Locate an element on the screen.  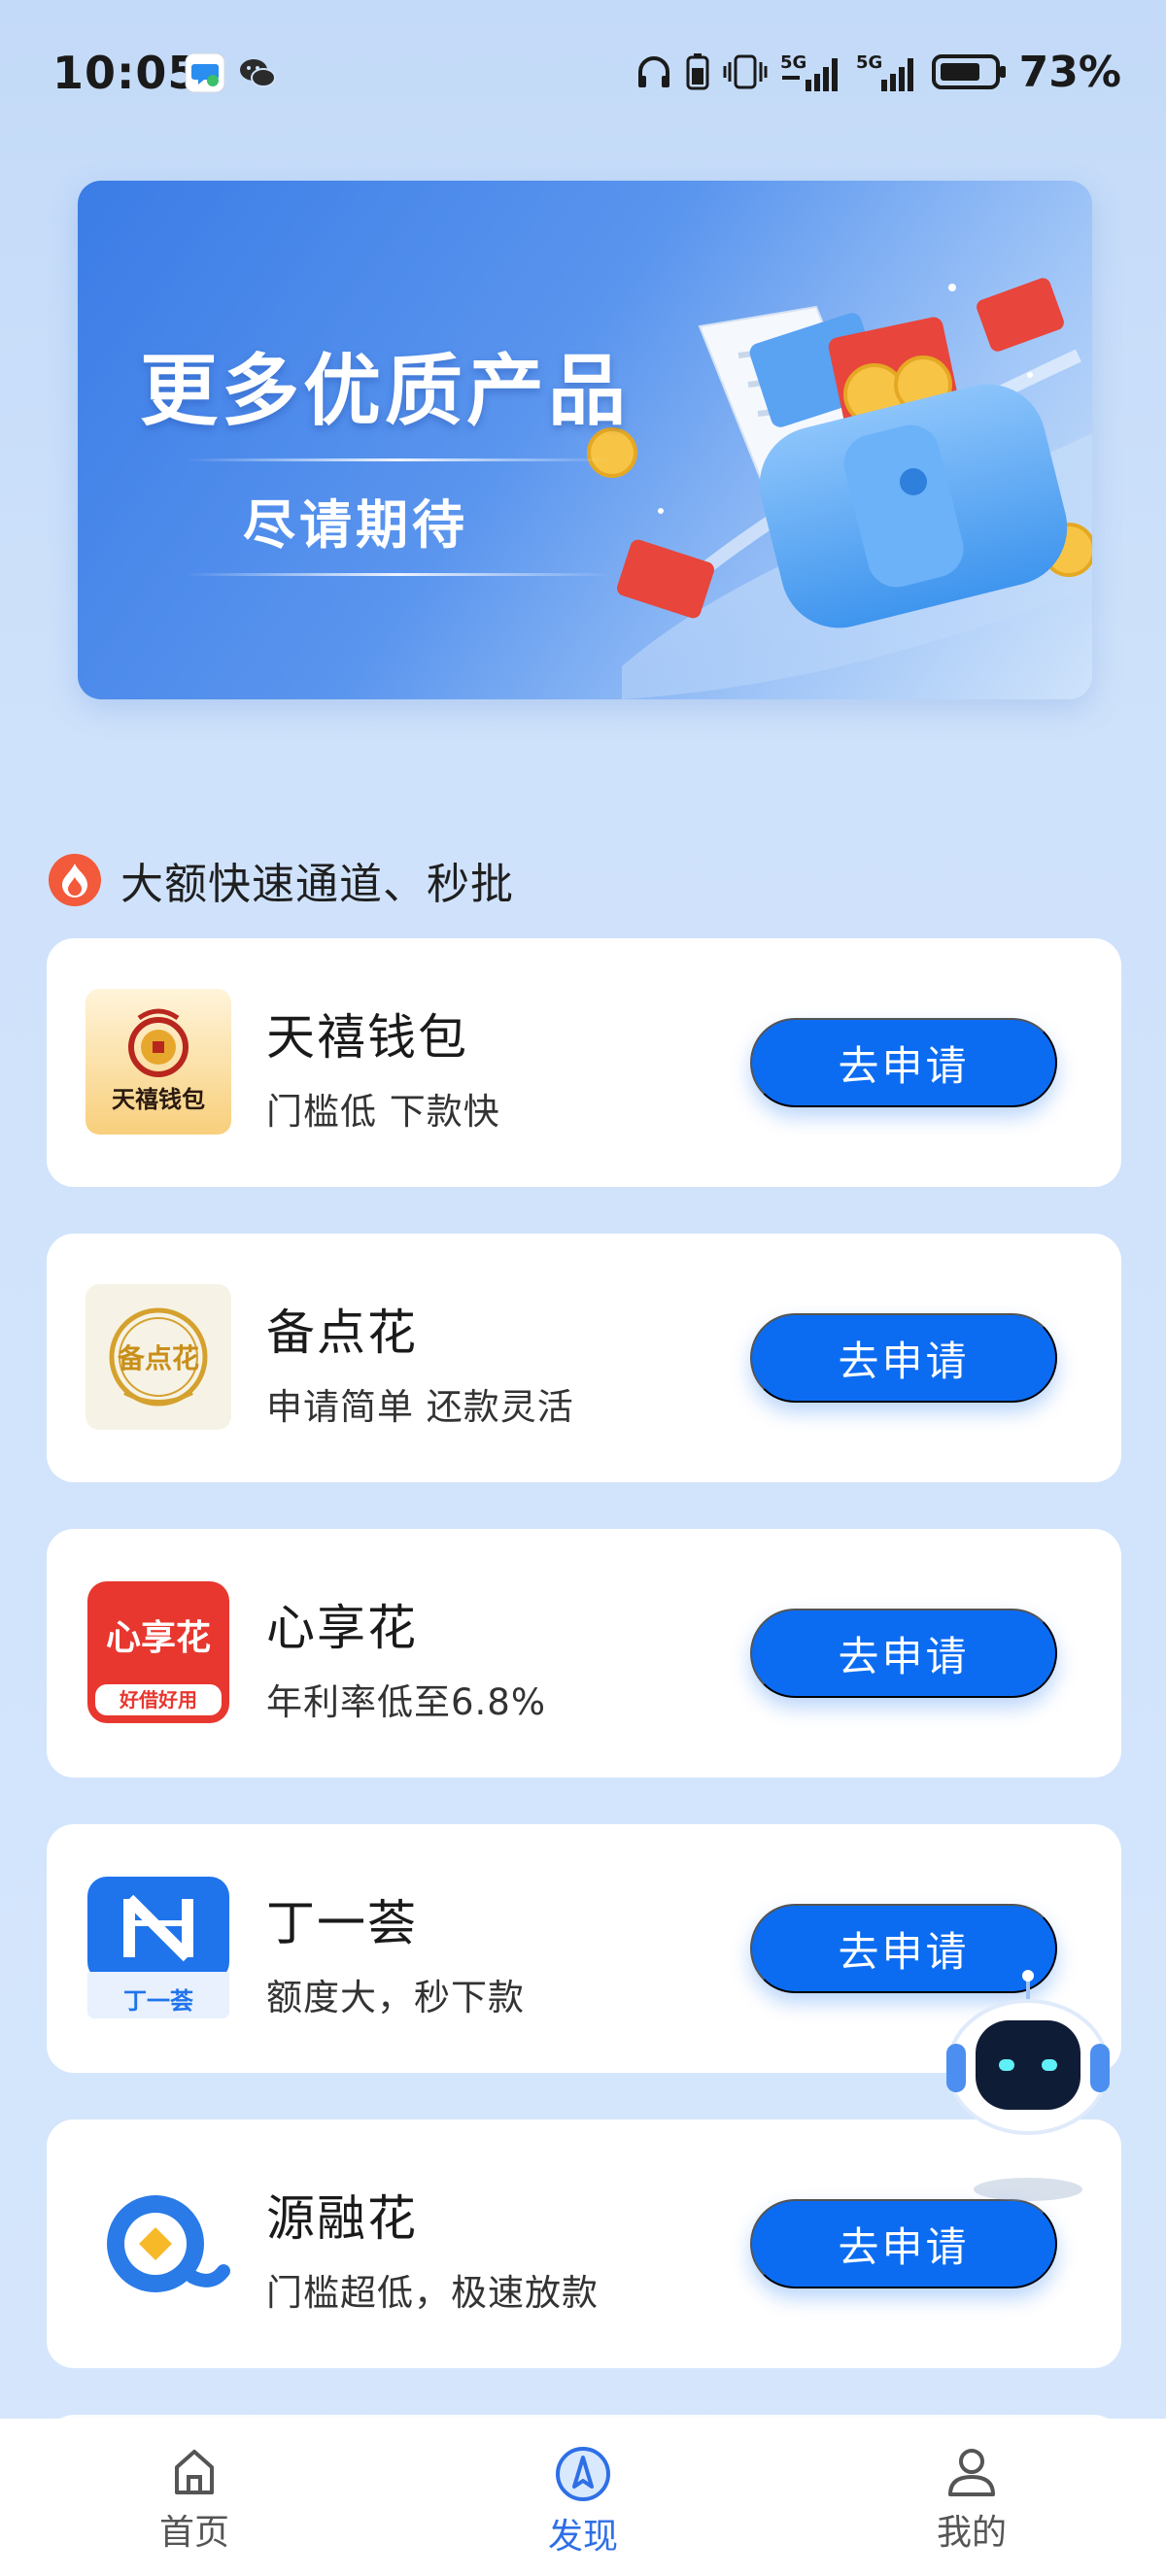
product-name: 备点花 is located at coordinates (342, 1333).